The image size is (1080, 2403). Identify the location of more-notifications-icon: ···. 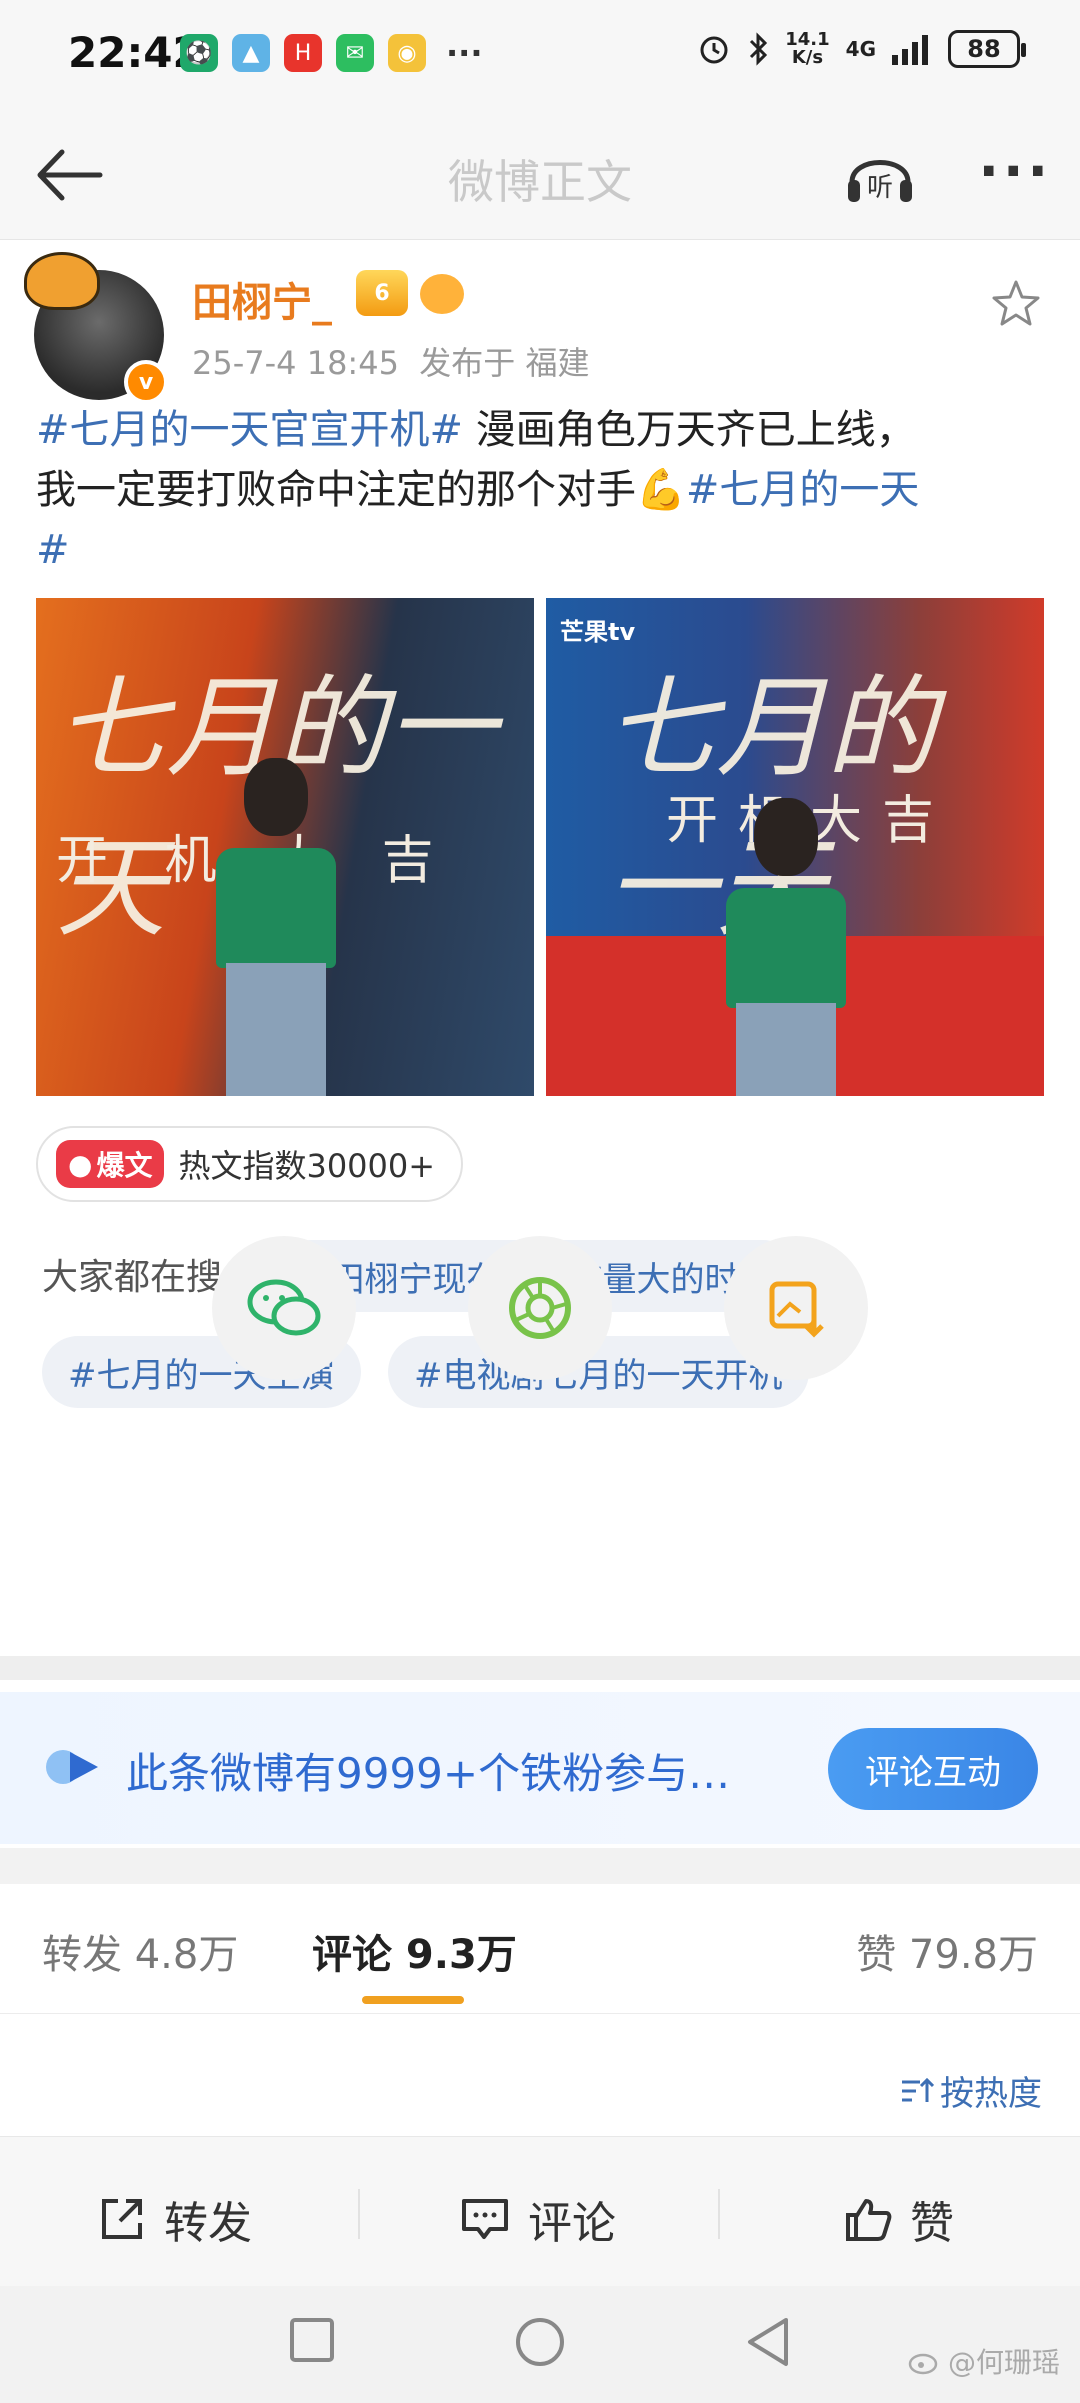
(464, 53).